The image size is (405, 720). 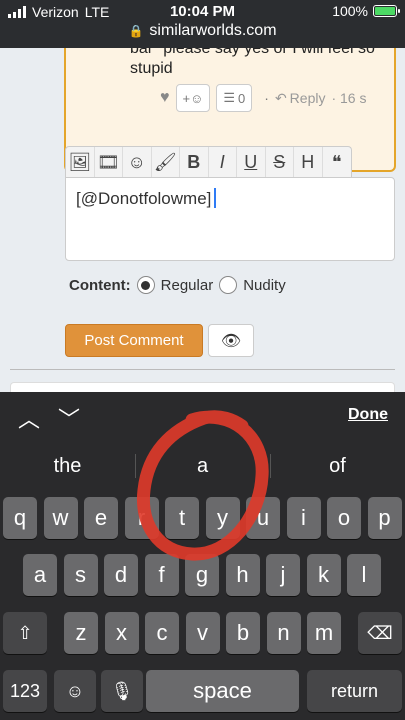 I want to click on suggestion-2: a, so click(x=202, y=465).